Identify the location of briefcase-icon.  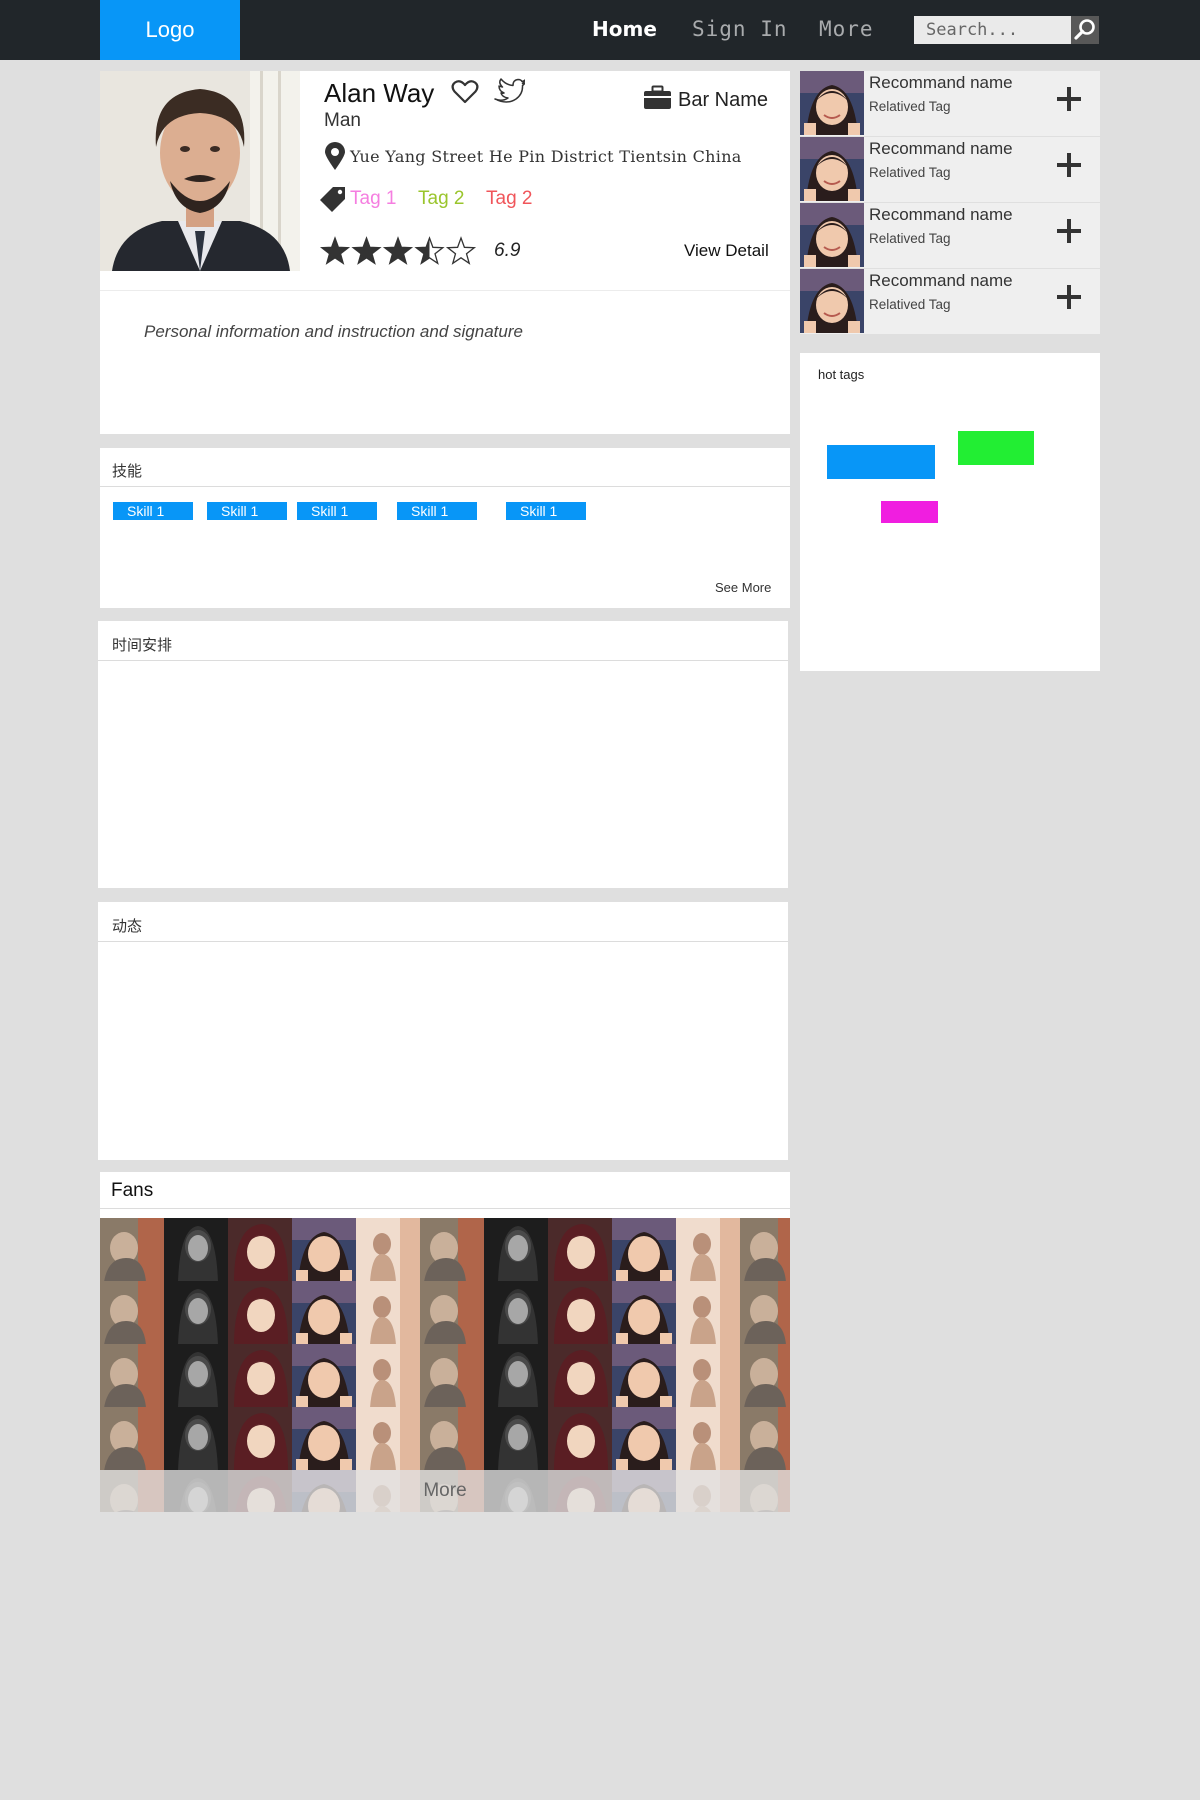
(657, 97).